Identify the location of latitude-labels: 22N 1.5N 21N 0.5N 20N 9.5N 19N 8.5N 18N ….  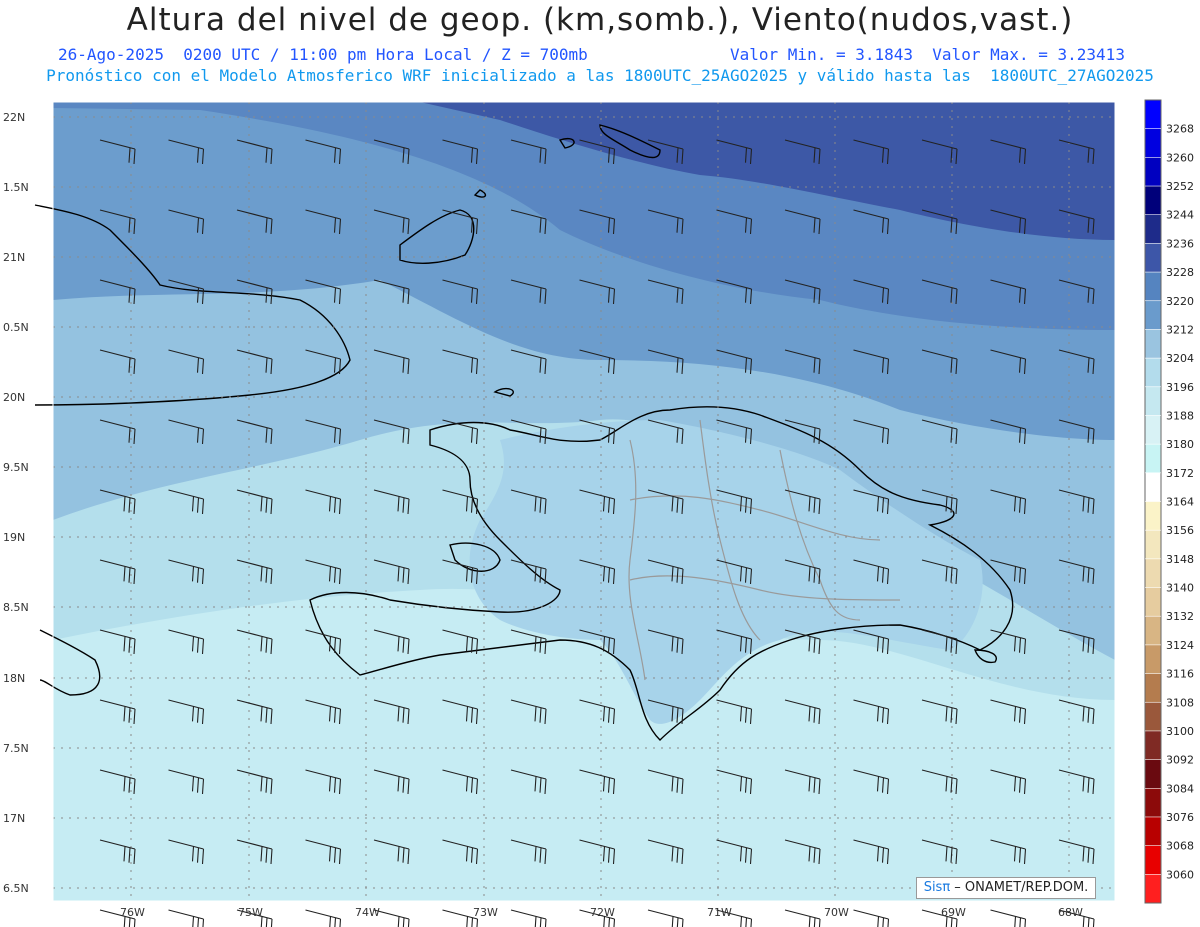
(16, 503).